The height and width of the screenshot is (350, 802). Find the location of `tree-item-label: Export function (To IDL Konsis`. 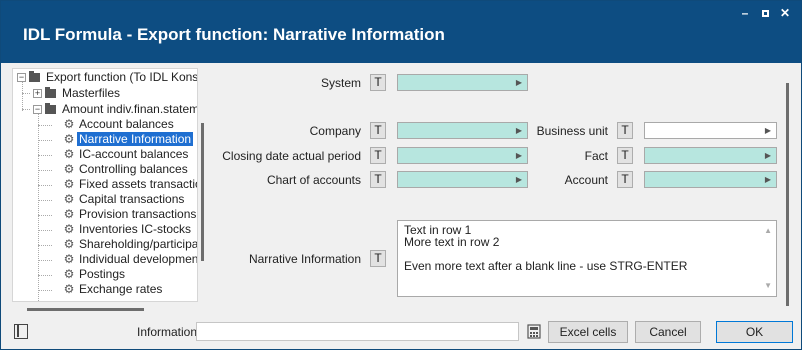

tree-item-label: Export function (To IDL Konsis is located at coordinates (122, 77).